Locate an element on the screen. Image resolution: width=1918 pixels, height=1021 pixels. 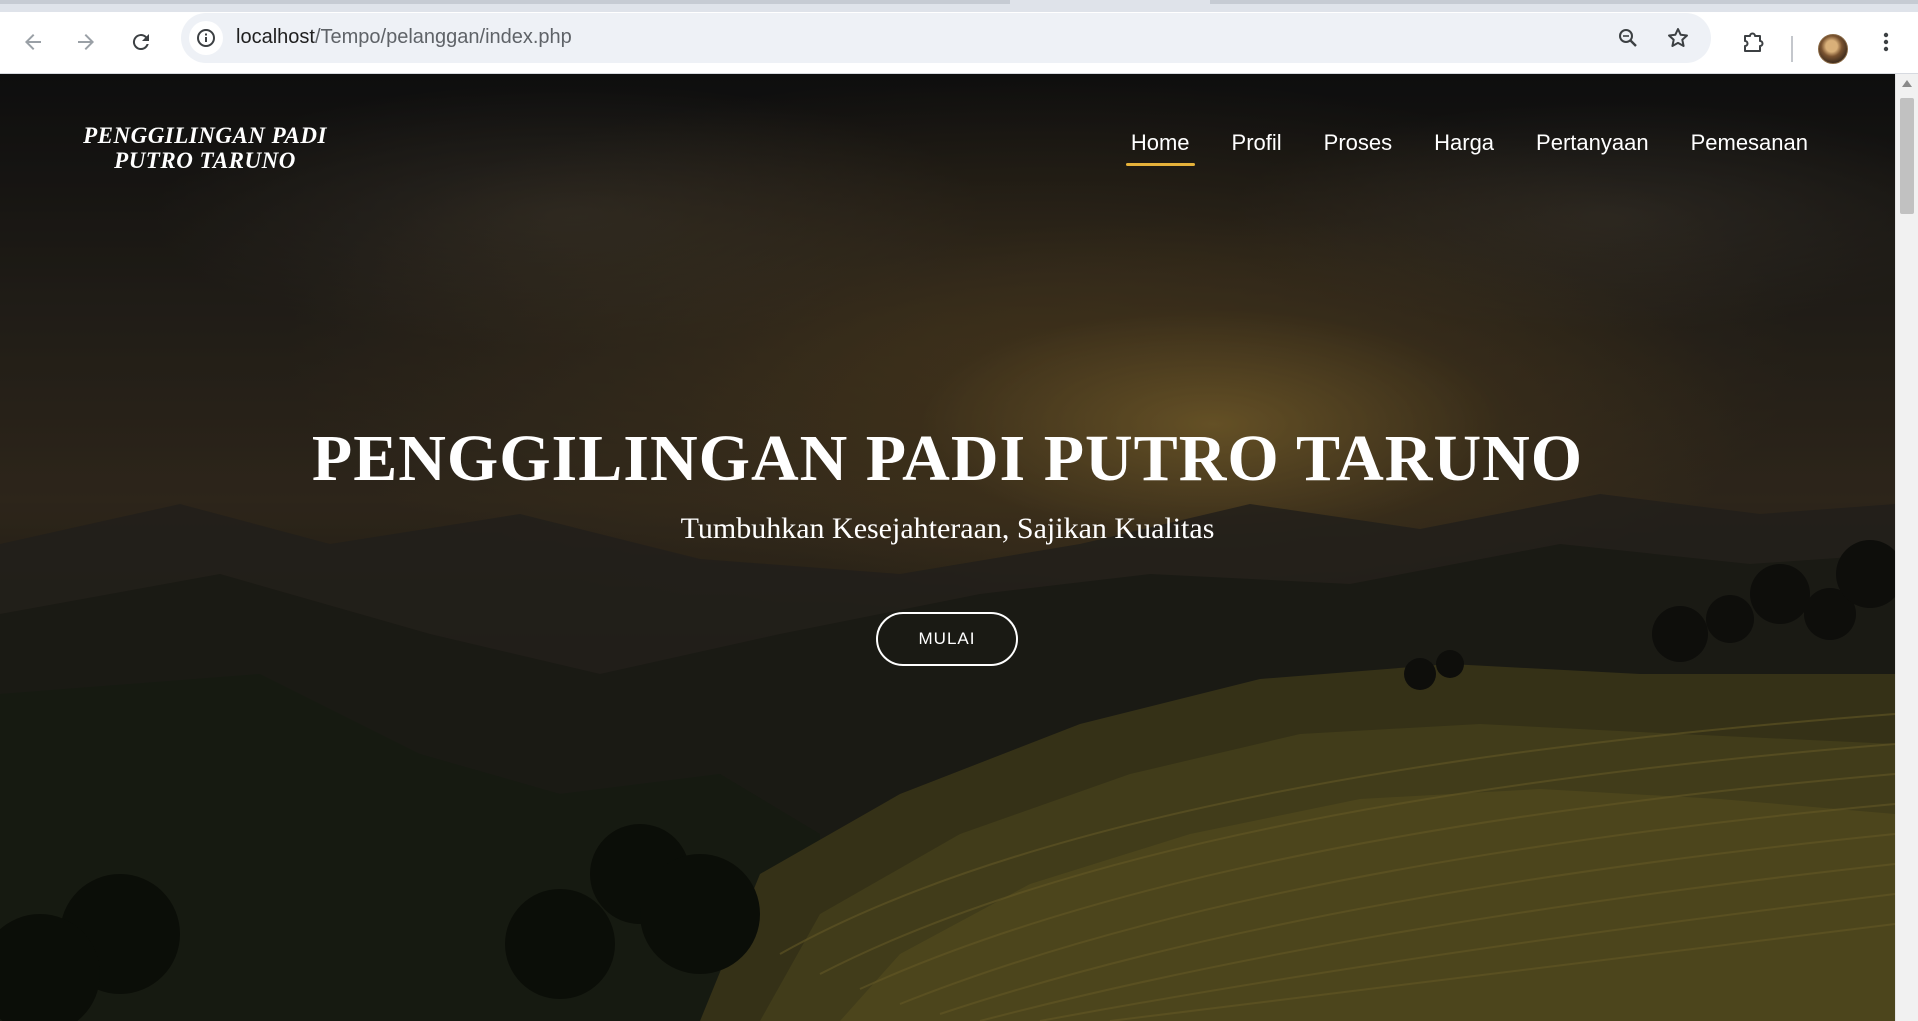
bookmark-button is located at coordinates (1678, 38).